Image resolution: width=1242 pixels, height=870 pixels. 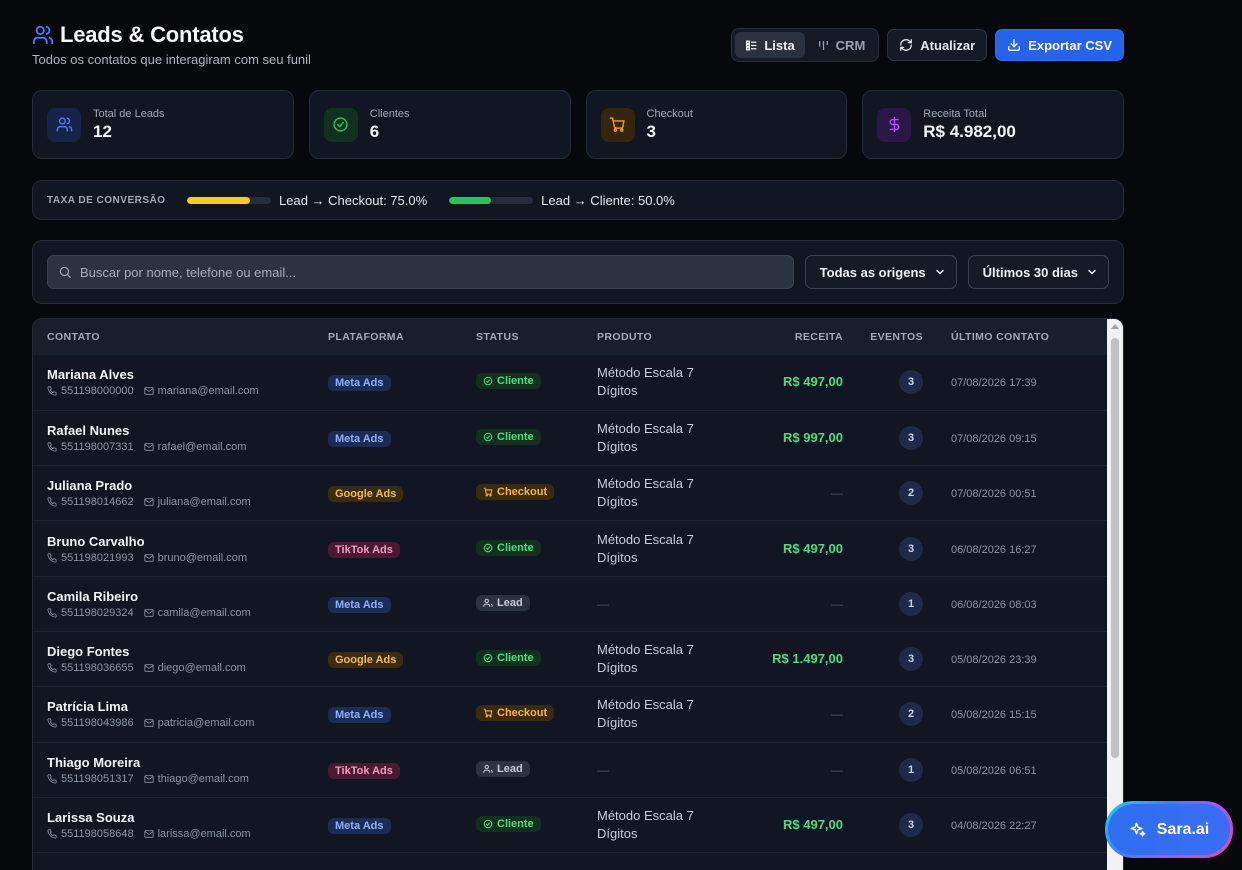 What do you see at coordinates (883, 603) in the screenshot?
I see `events-cell: 1` at bounding box center [883, 603].